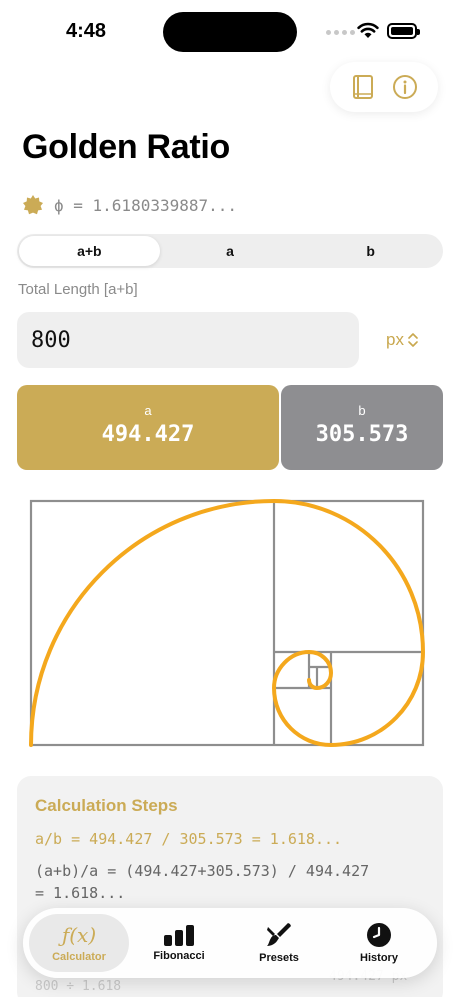 This screenshot has width=460, height=997. I want to click on result-b-label: b, so click(362, 410).